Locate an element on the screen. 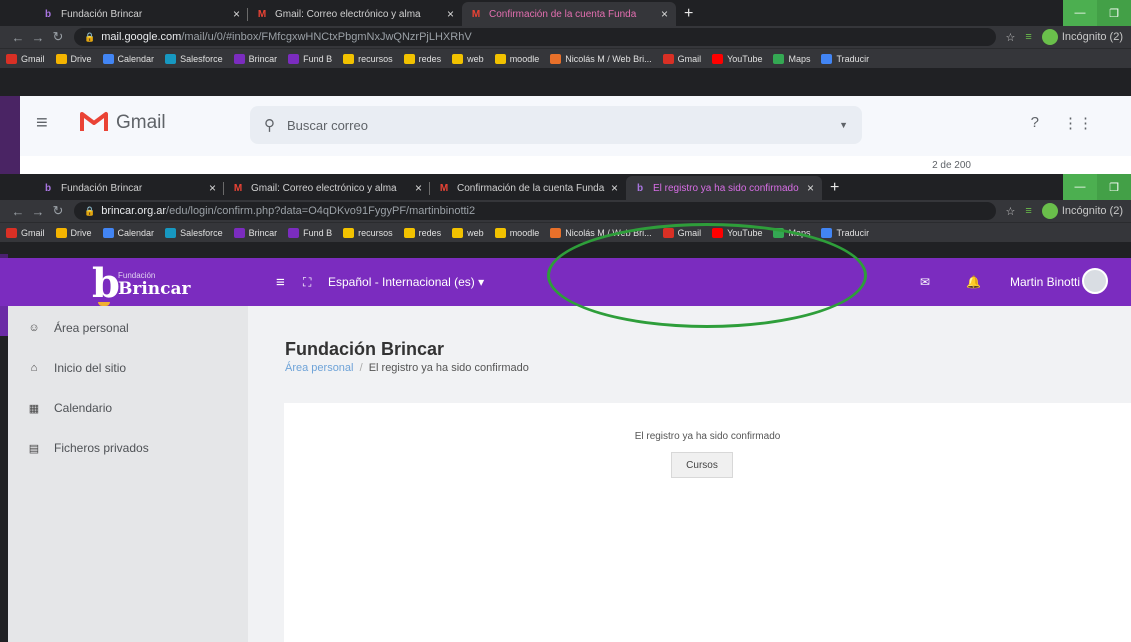  window-controls: — ❐ is located at coordinates (1097, 13).